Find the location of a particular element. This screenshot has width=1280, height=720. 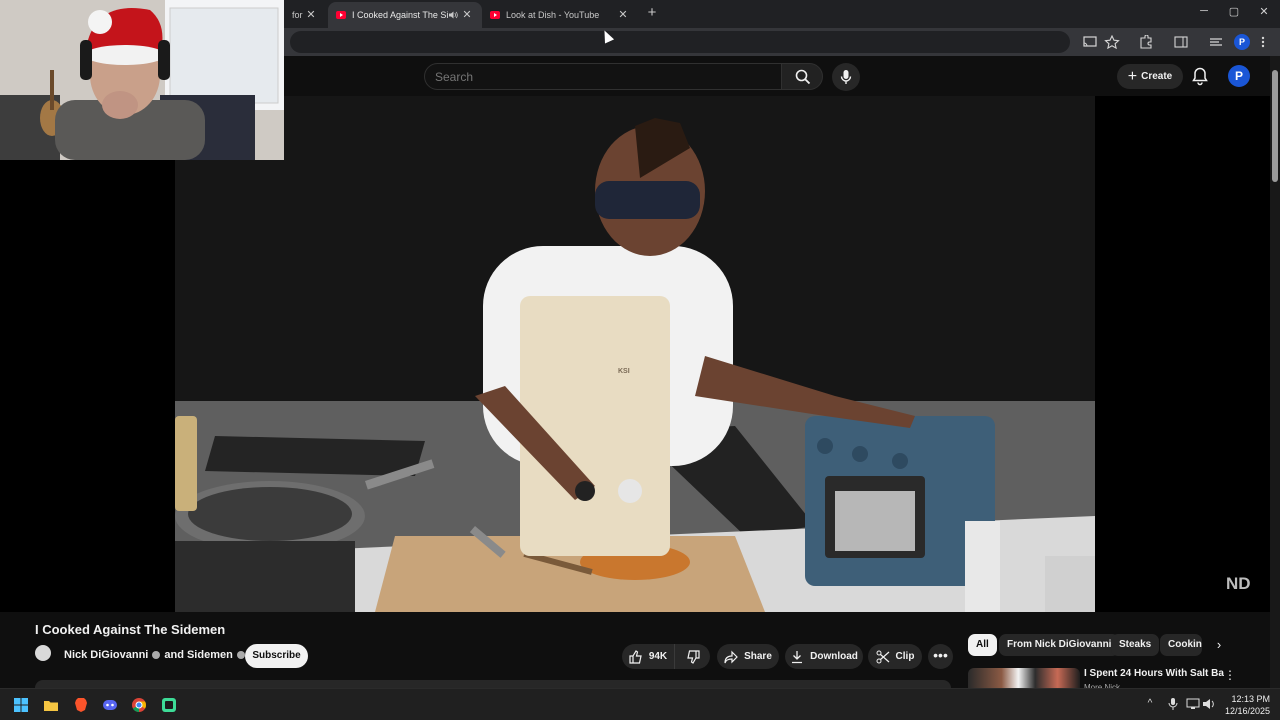

app-icon is located at coordinates (169, 705).